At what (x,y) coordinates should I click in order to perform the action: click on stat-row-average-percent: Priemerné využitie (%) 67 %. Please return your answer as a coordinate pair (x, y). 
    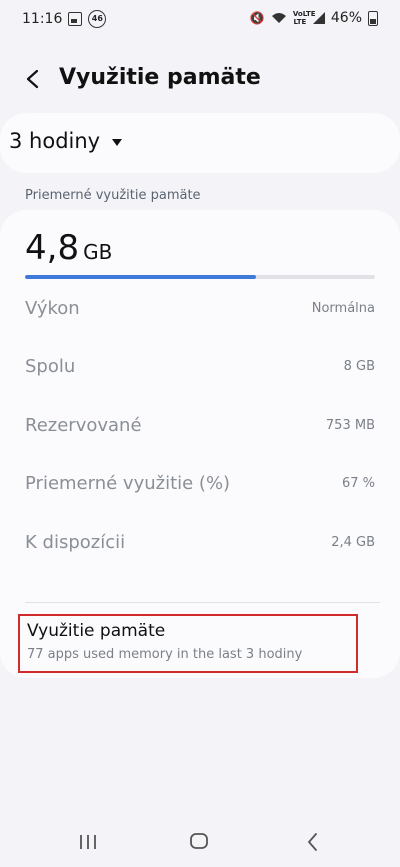
    Looking at the image, I should click on (200, 488).